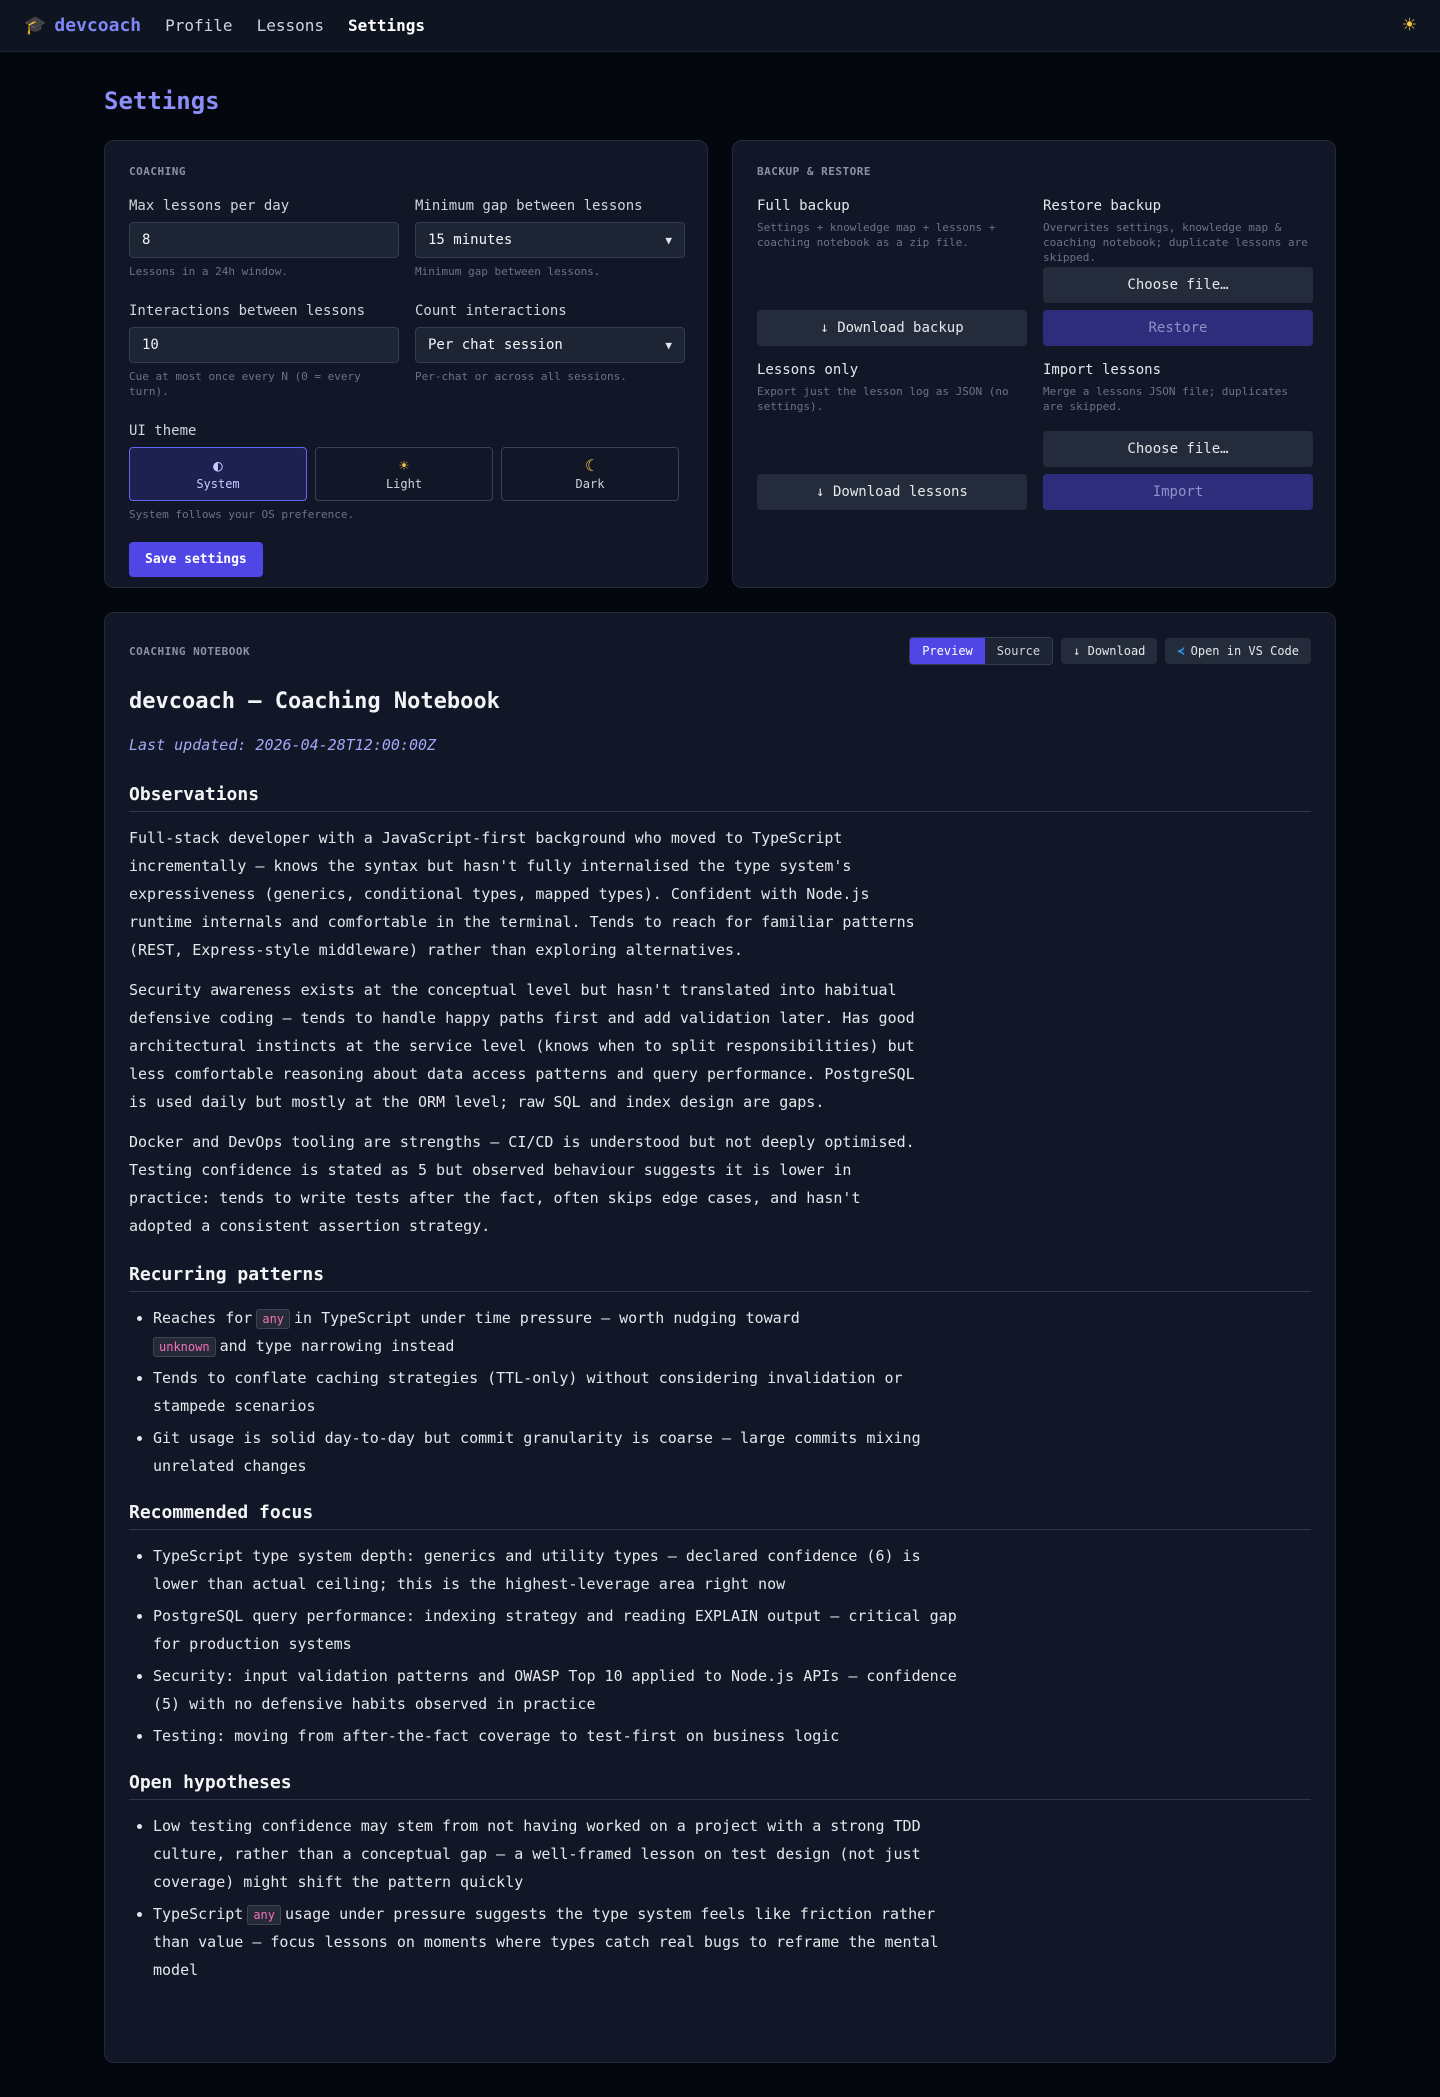 Image resolution: width=1440 pixels, height=2097 pixels. I want to click on min-gap-select: 15 minutes ▼, so click(550, 240).